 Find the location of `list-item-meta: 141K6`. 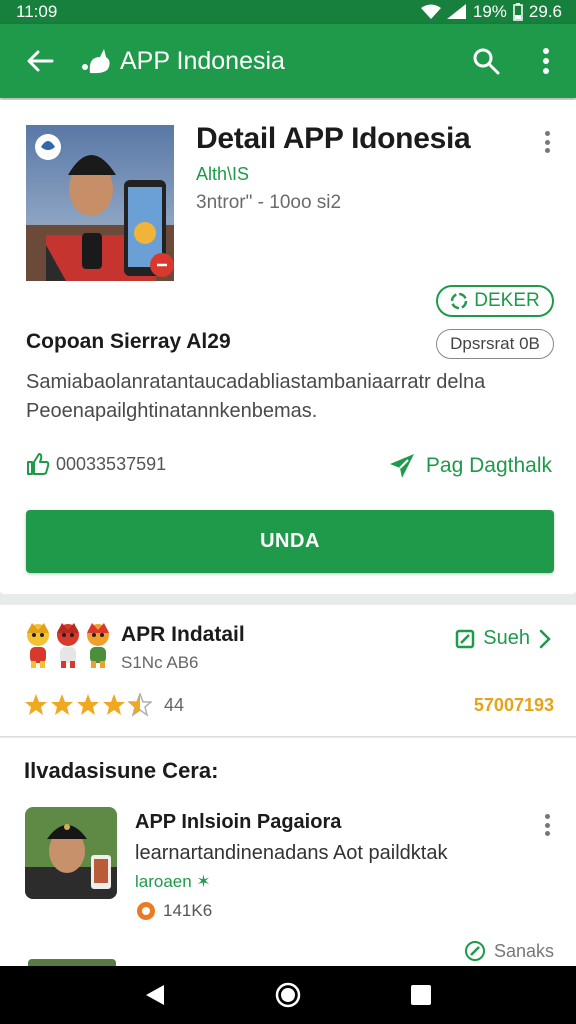

list-item-meta: 141K6 is located at coordinates (173, 911).